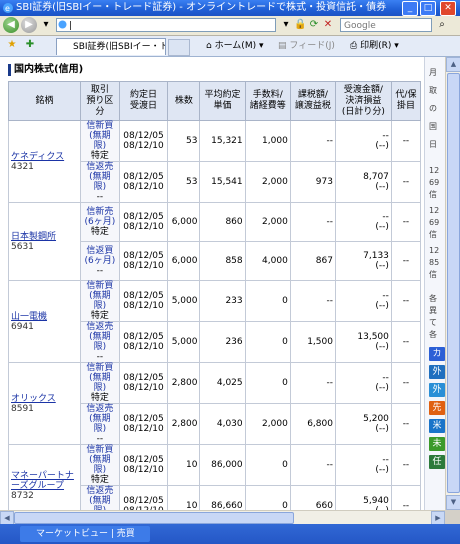  What do you see at coordinates (184, 222) in the screenshot?
I see `shares-value: 6,000` at bounding box center [184, 222].